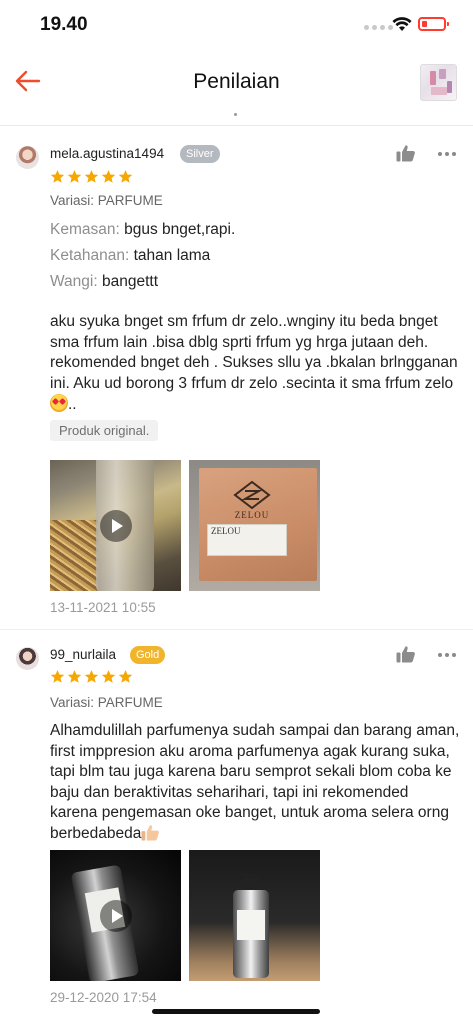 This screenshot has height=1024, width=473. I want to click on review-timestamp: 13-11-2021 10:55, so click(103, 607).